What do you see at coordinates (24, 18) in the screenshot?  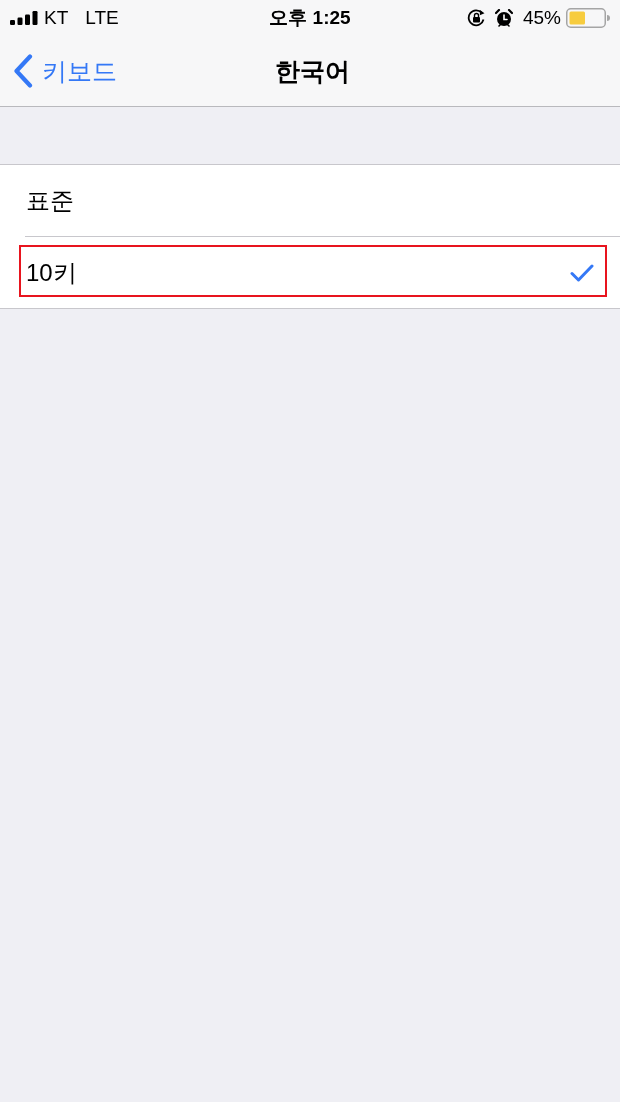 I see `signal-bars-icon` at bounding box center [24, 18].